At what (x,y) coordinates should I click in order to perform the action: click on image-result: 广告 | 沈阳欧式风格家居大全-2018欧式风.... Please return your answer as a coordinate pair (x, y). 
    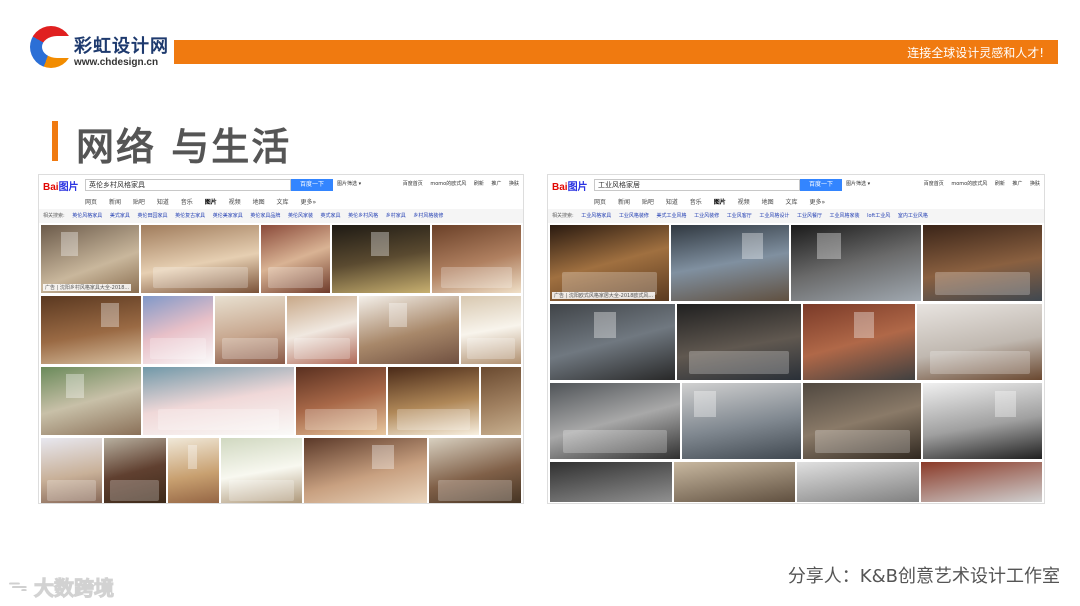
    Looking at the image, I should click on (609, 263).